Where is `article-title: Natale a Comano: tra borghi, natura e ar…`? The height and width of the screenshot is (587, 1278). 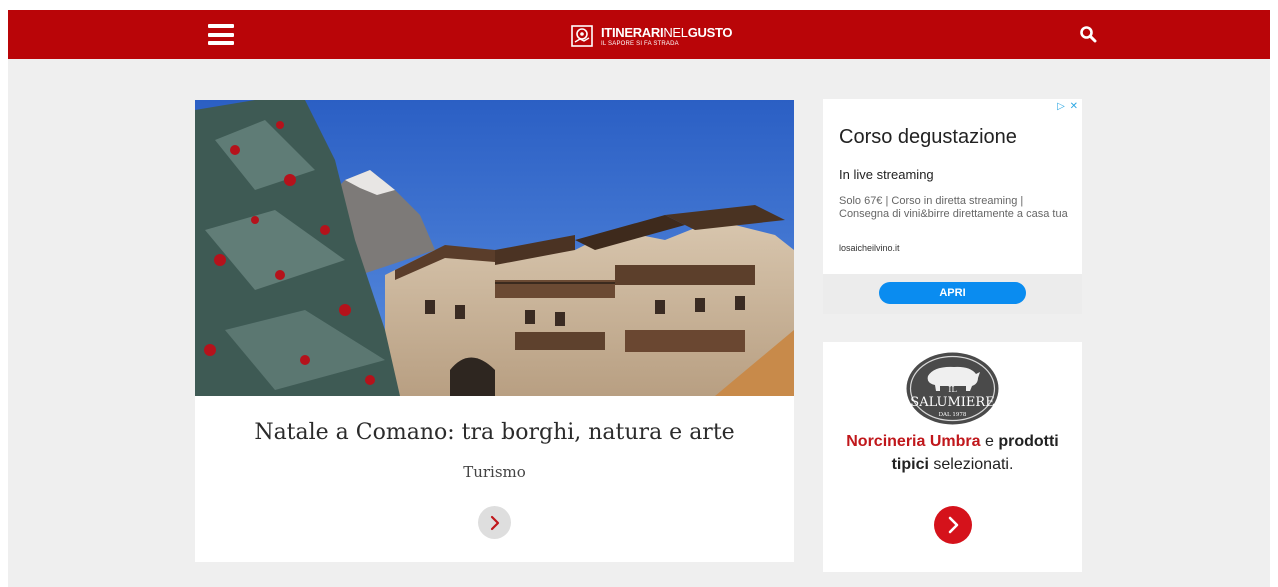
article-title: Natale a Comano: tra borghi, natura e ar… is located at coordinates (494, 432).